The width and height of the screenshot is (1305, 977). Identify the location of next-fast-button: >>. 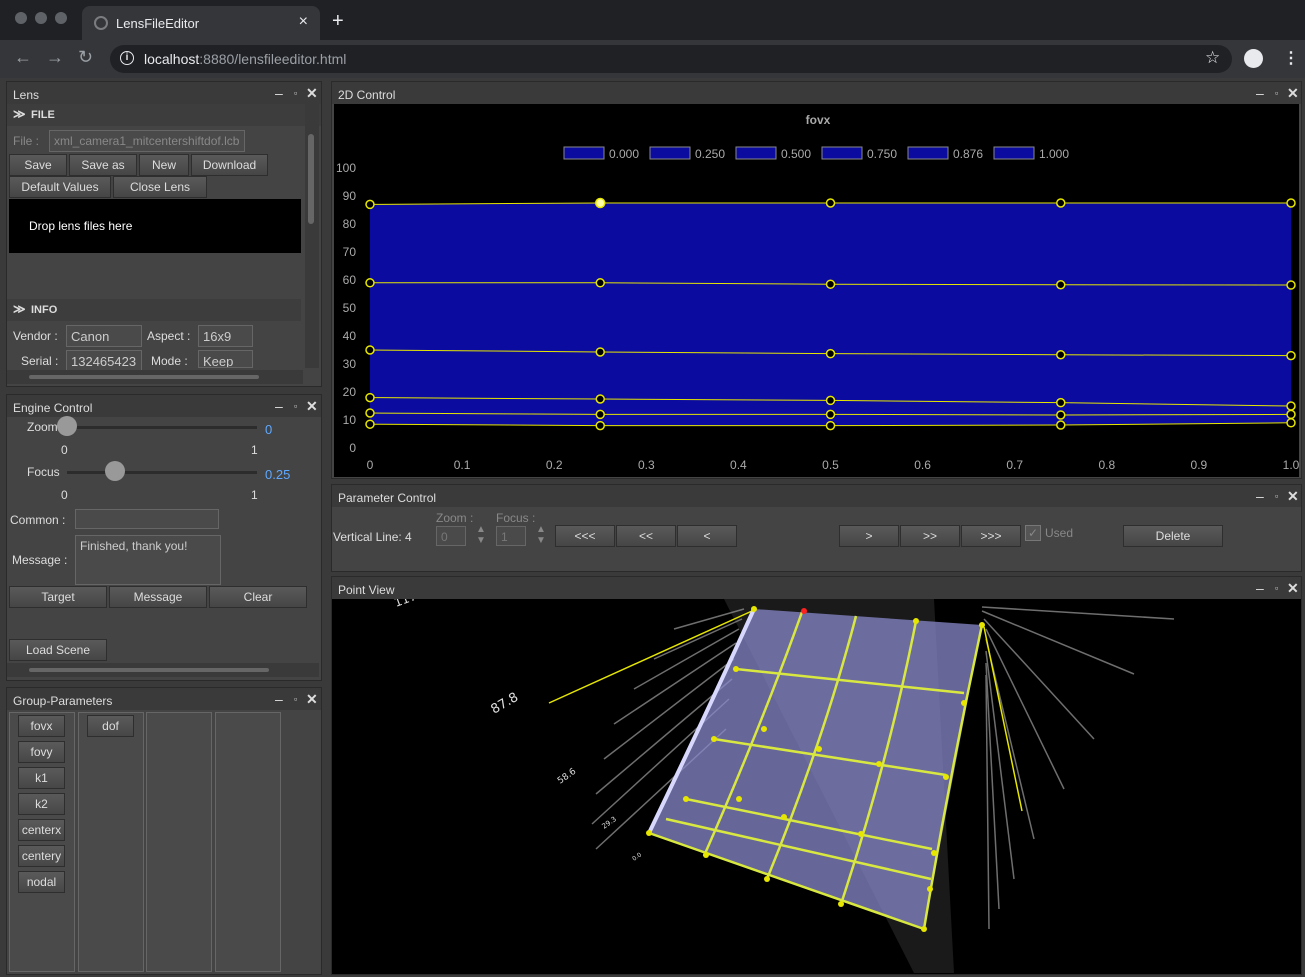
(930, 536).